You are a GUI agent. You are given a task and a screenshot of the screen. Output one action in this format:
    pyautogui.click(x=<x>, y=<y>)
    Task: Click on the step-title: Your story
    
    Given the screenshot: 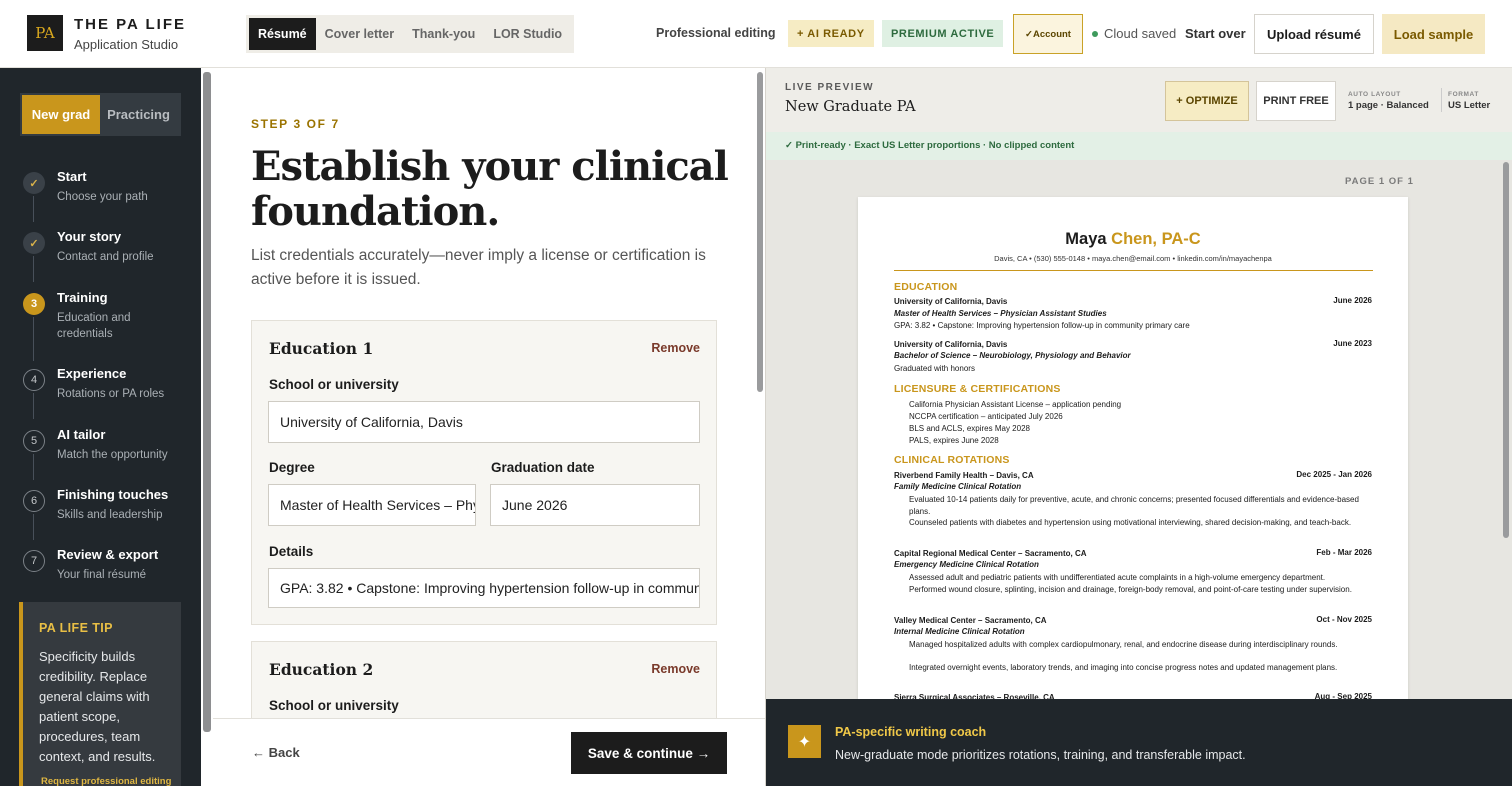 What is the action you would take?
    pyautogui.click(x=89, y=236)
    